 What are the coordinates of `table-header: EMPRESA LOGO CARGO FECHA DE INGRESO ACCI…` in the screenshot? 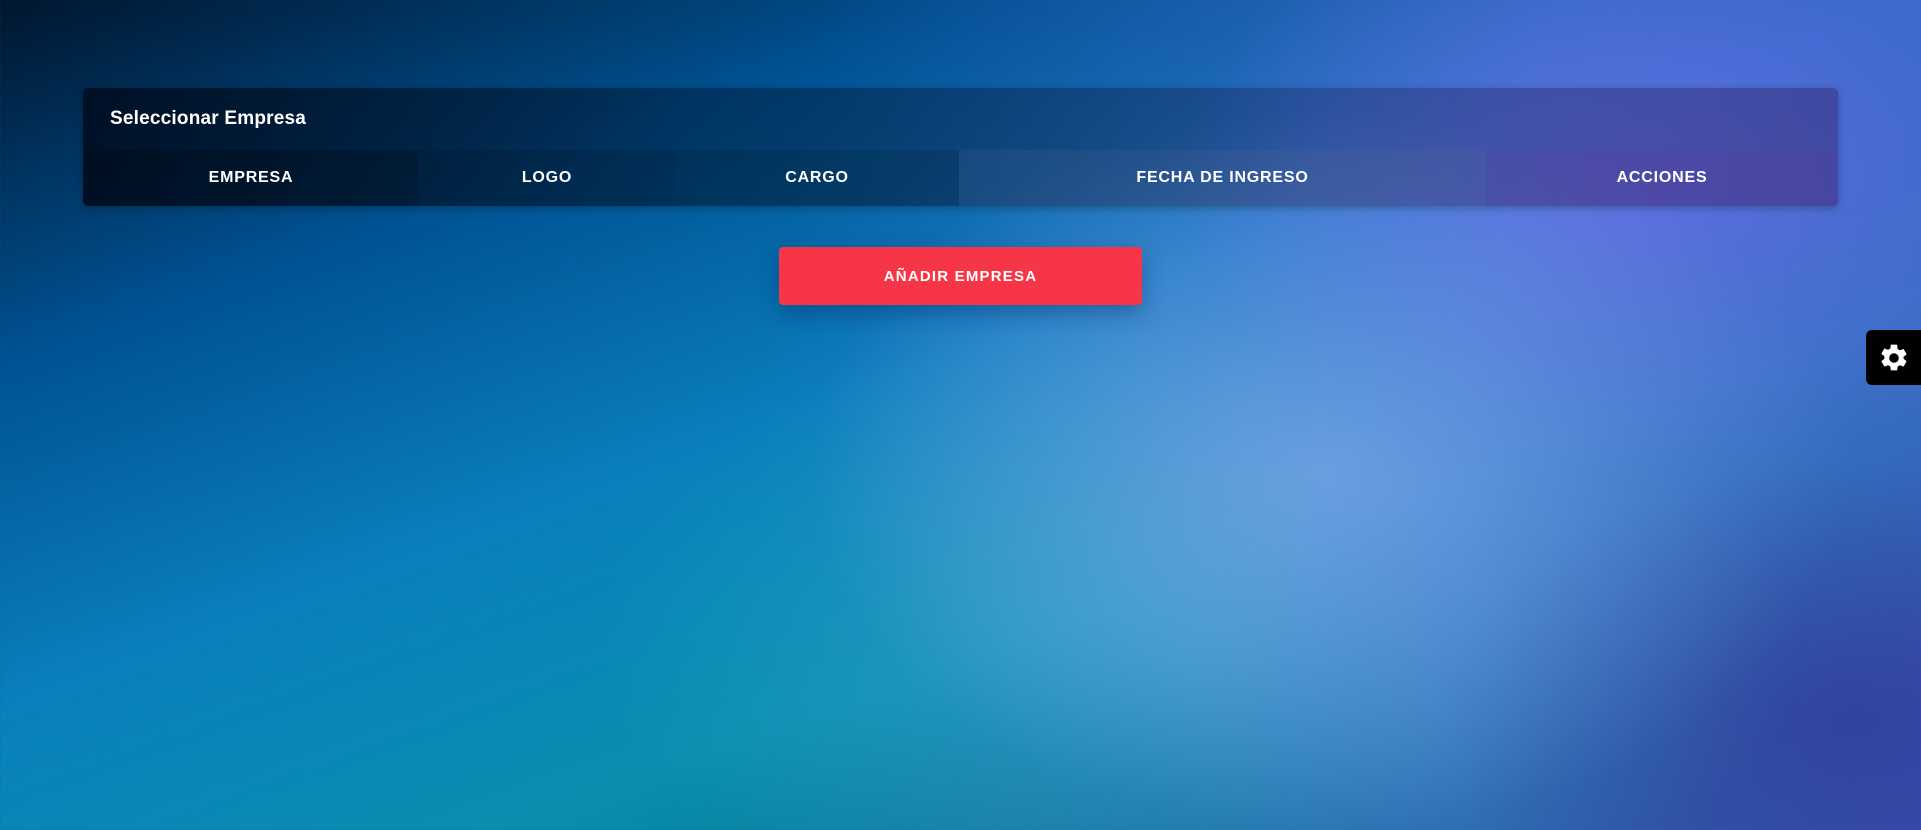 It's located at (960, 178).